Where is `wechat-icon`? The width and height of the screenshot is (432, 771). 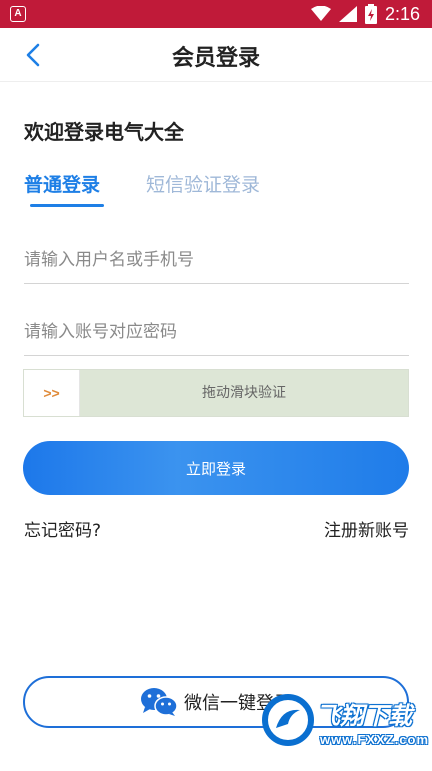 wechat-icon is located at coordinates (159, 702).